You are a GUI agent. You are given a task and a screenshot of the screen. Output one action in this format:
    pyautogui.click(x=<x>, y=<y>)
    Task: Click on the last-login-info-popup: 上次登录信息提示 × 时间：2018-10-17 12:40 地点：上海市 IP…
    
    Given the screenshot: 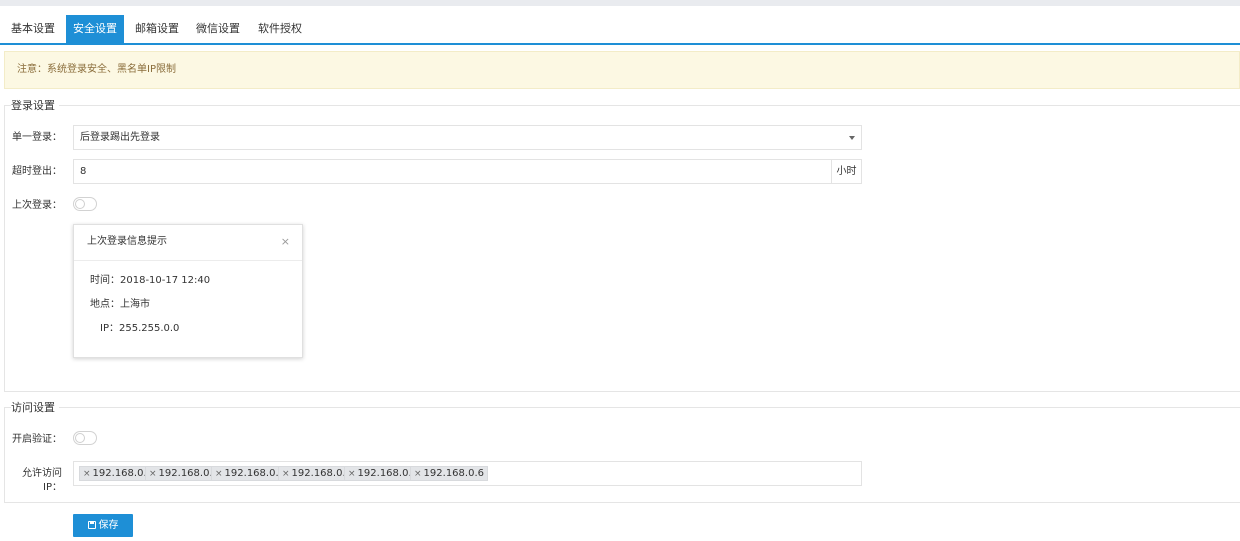 What is the action you would take?
    pyautogui.click(x=188, y=291)
    